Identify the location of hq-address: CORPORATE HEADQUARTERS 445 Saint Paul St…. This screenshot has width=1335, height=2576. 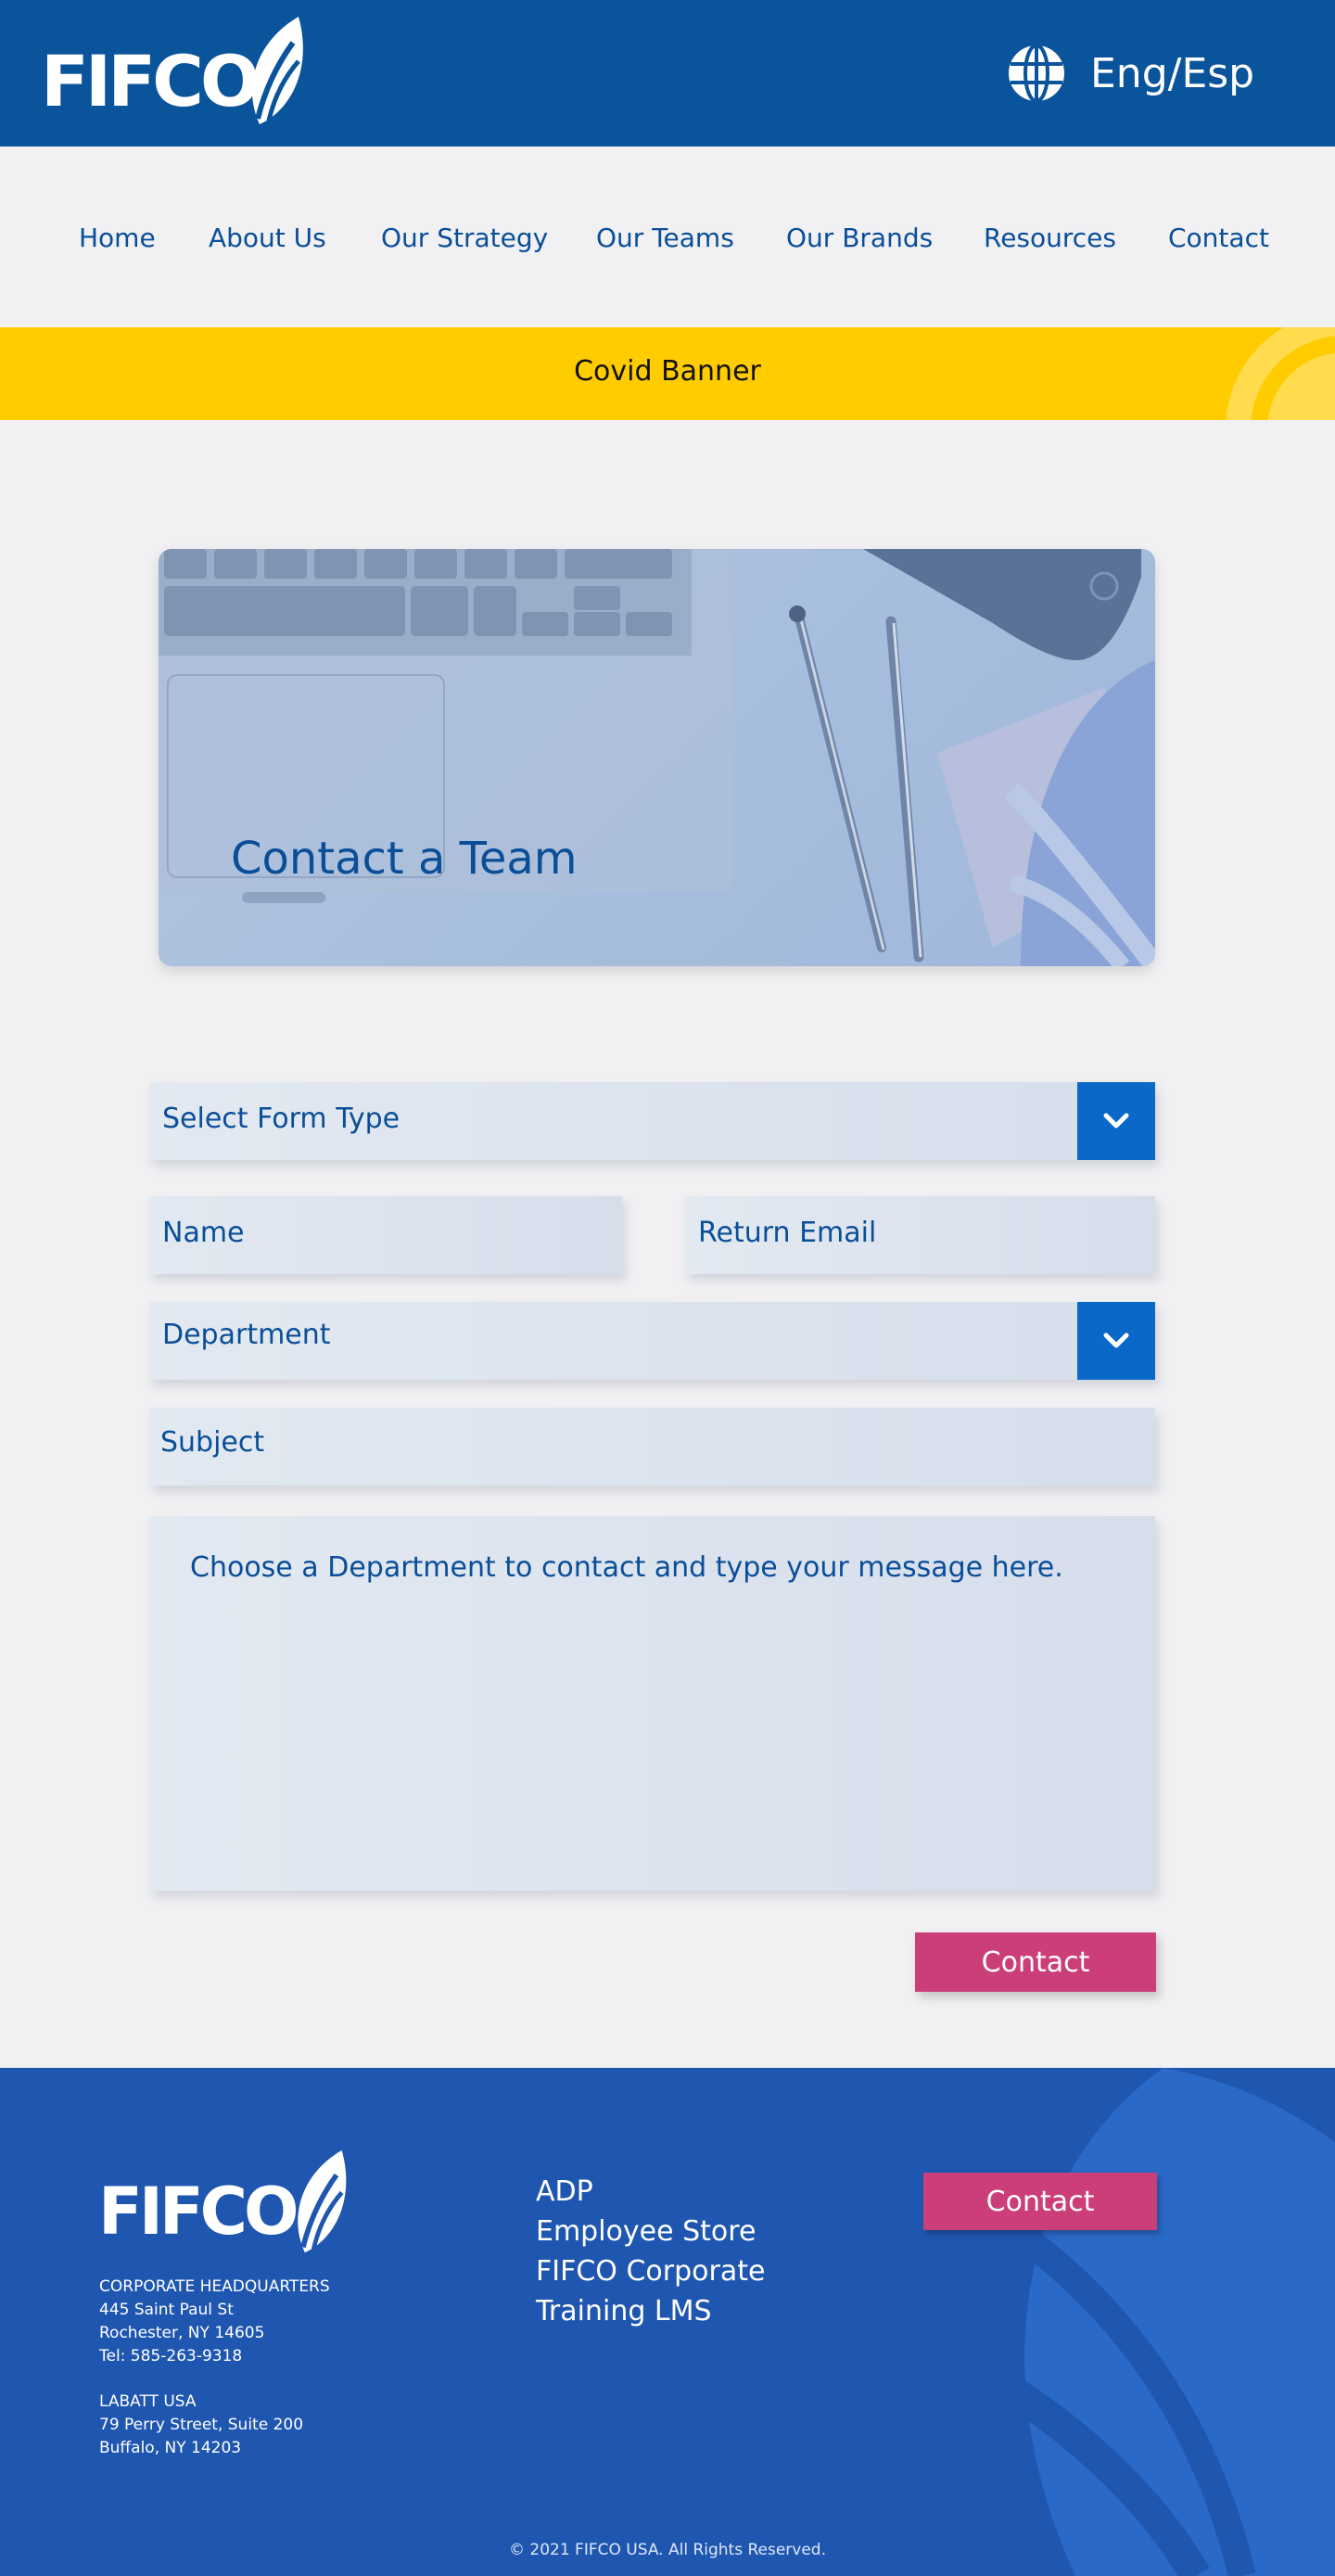
(215, 2322).